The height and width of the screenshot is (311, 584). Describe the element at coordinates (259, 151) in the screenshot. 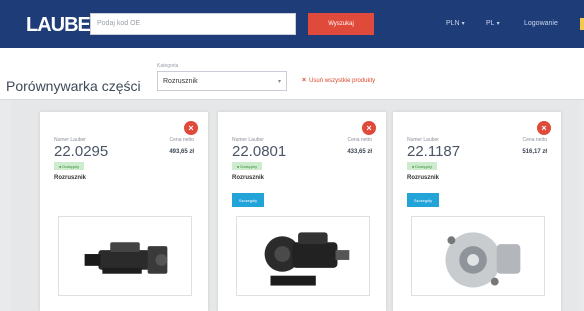

I see `part-number: 22.0801` at that location.